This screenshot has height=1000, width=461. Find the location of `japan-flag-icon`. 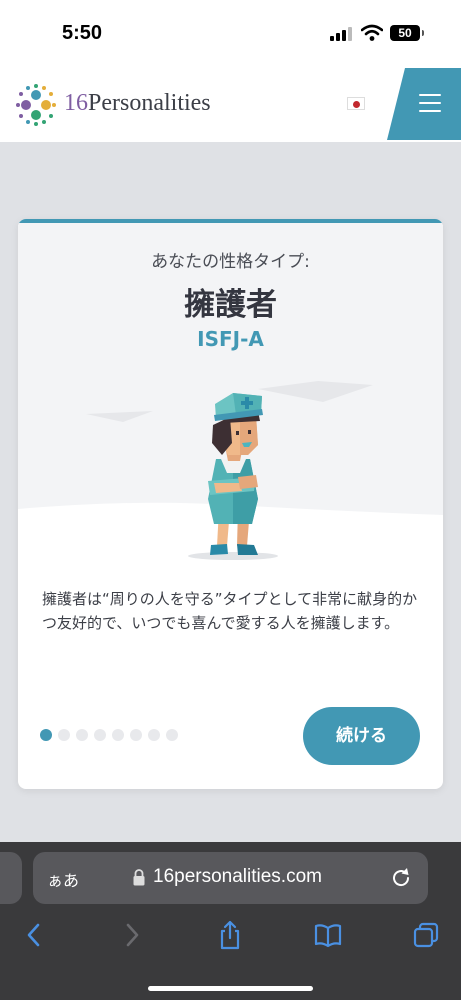

japan-flag-icon is located at coordinates (356, 103).